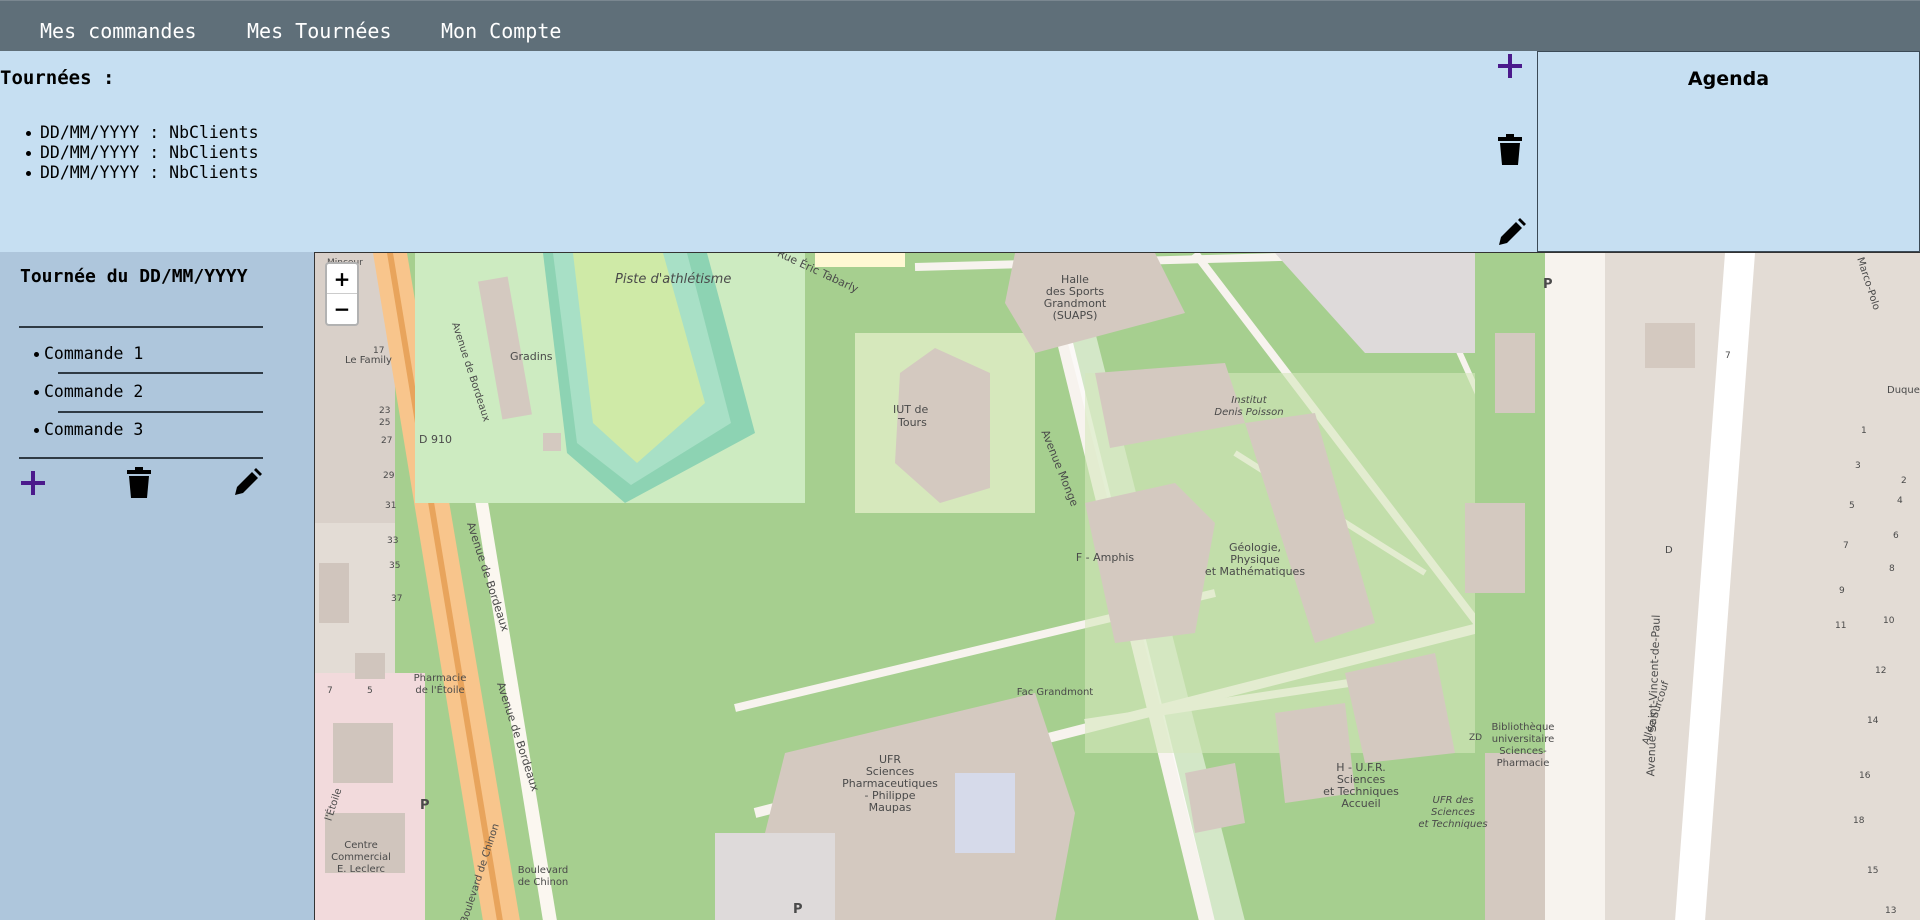 Image resolution: width=1920 pixels, height=920 pixels. I want to click on map-label: Centre, so click(360, 845).